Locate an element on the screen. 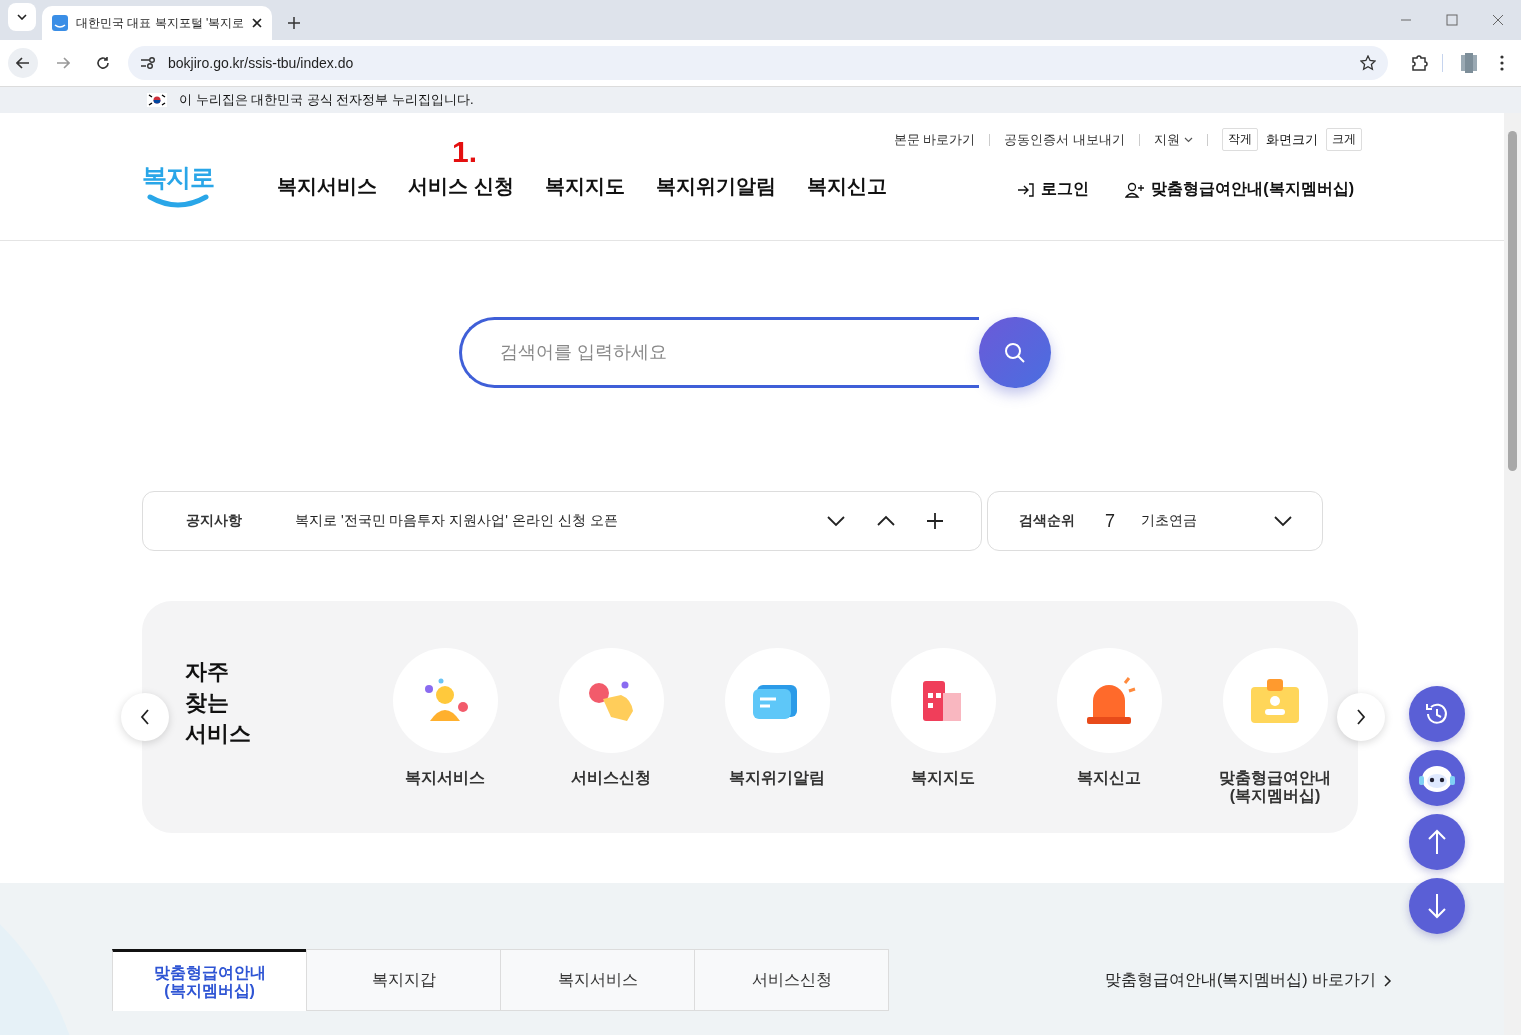 The image size is (1521, 1035). search-icon is located at coordinates (1014, 352).